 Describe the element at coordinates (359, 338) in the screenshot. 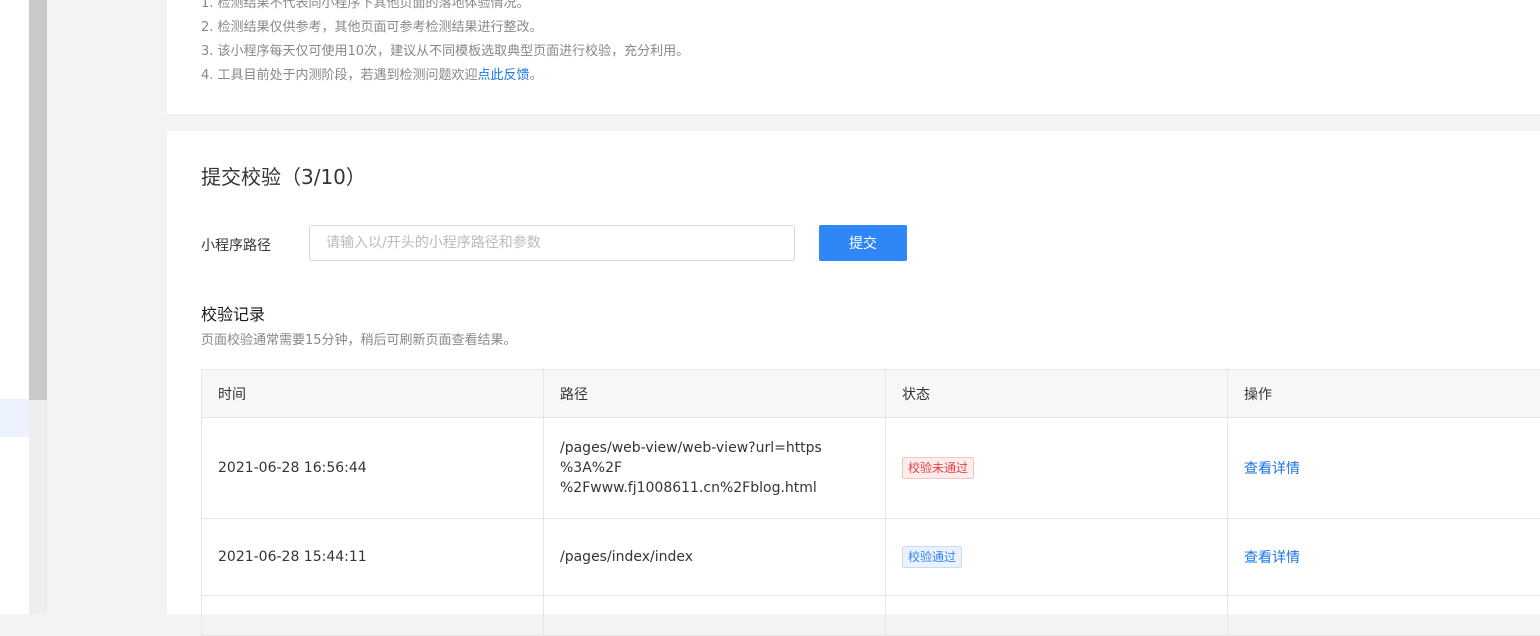

I see `records-description: 页面校验通常需要15分钟，稍后可刷新页面查看结果。` at that location.